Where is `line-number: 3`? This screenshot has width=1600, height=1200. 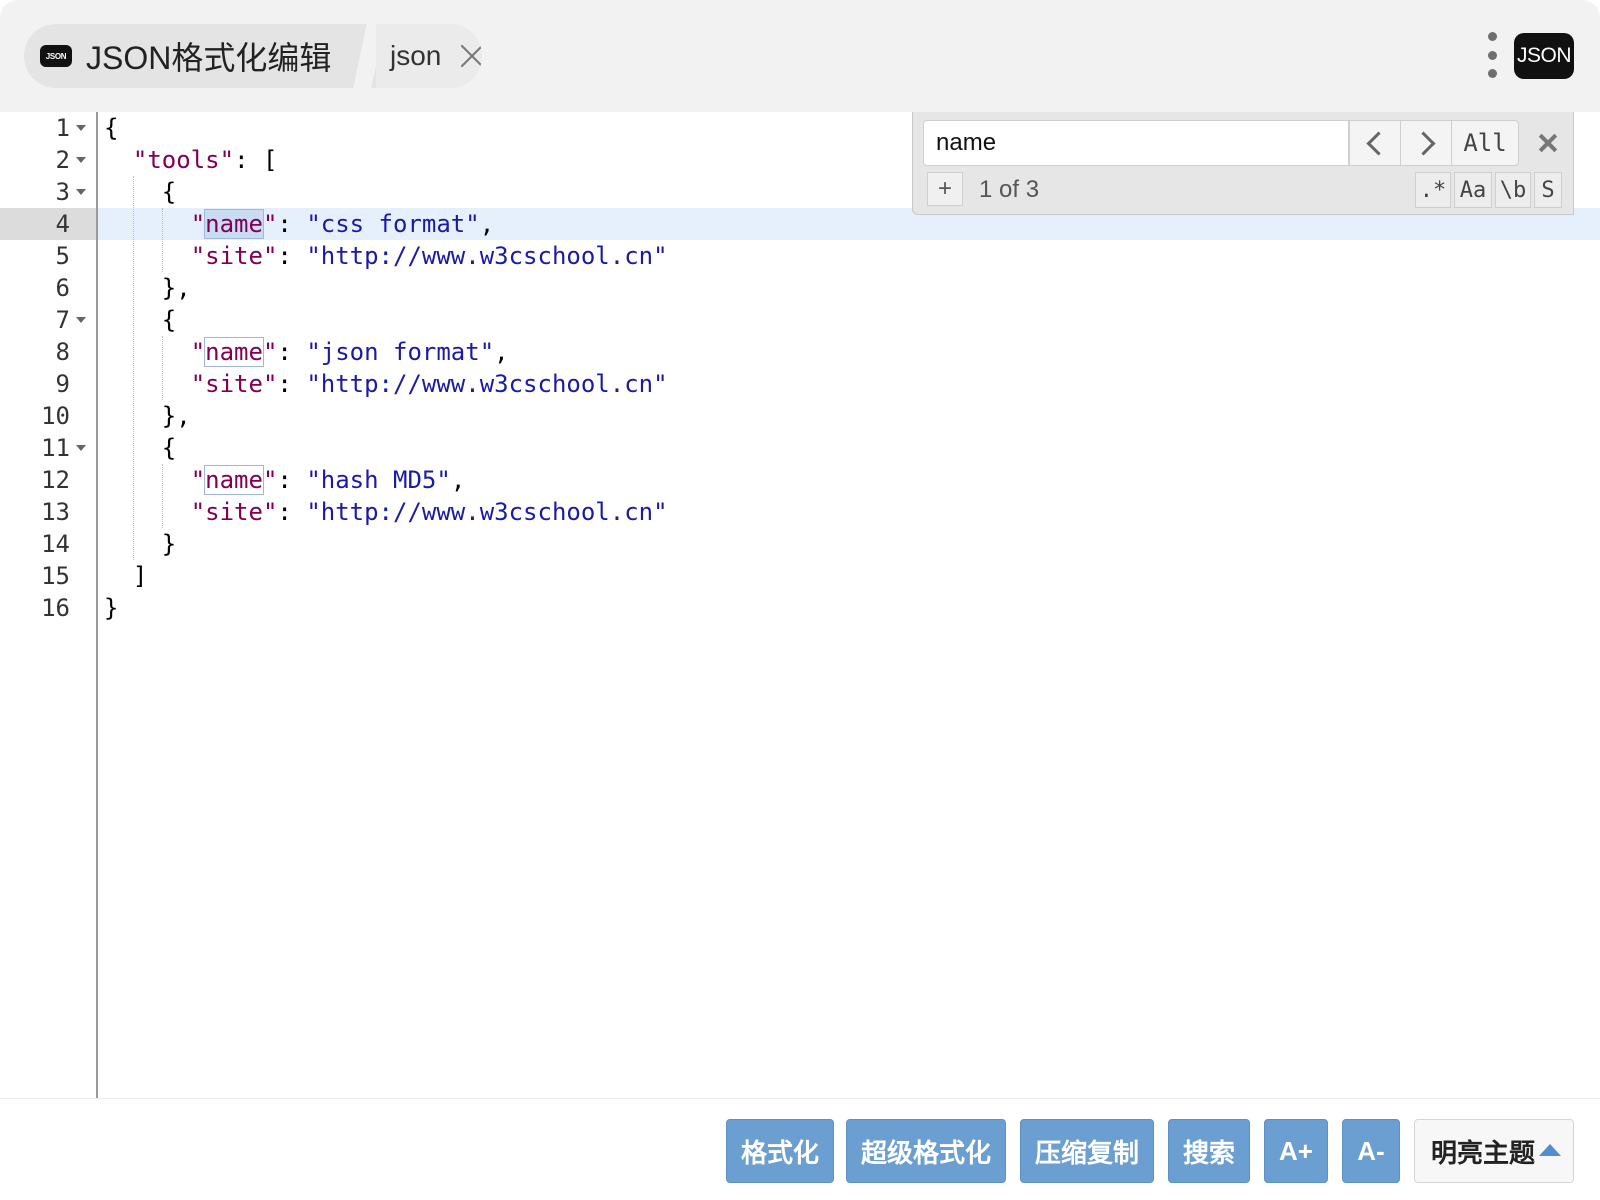
line-number: 3 is located at coordinates (62, 192).